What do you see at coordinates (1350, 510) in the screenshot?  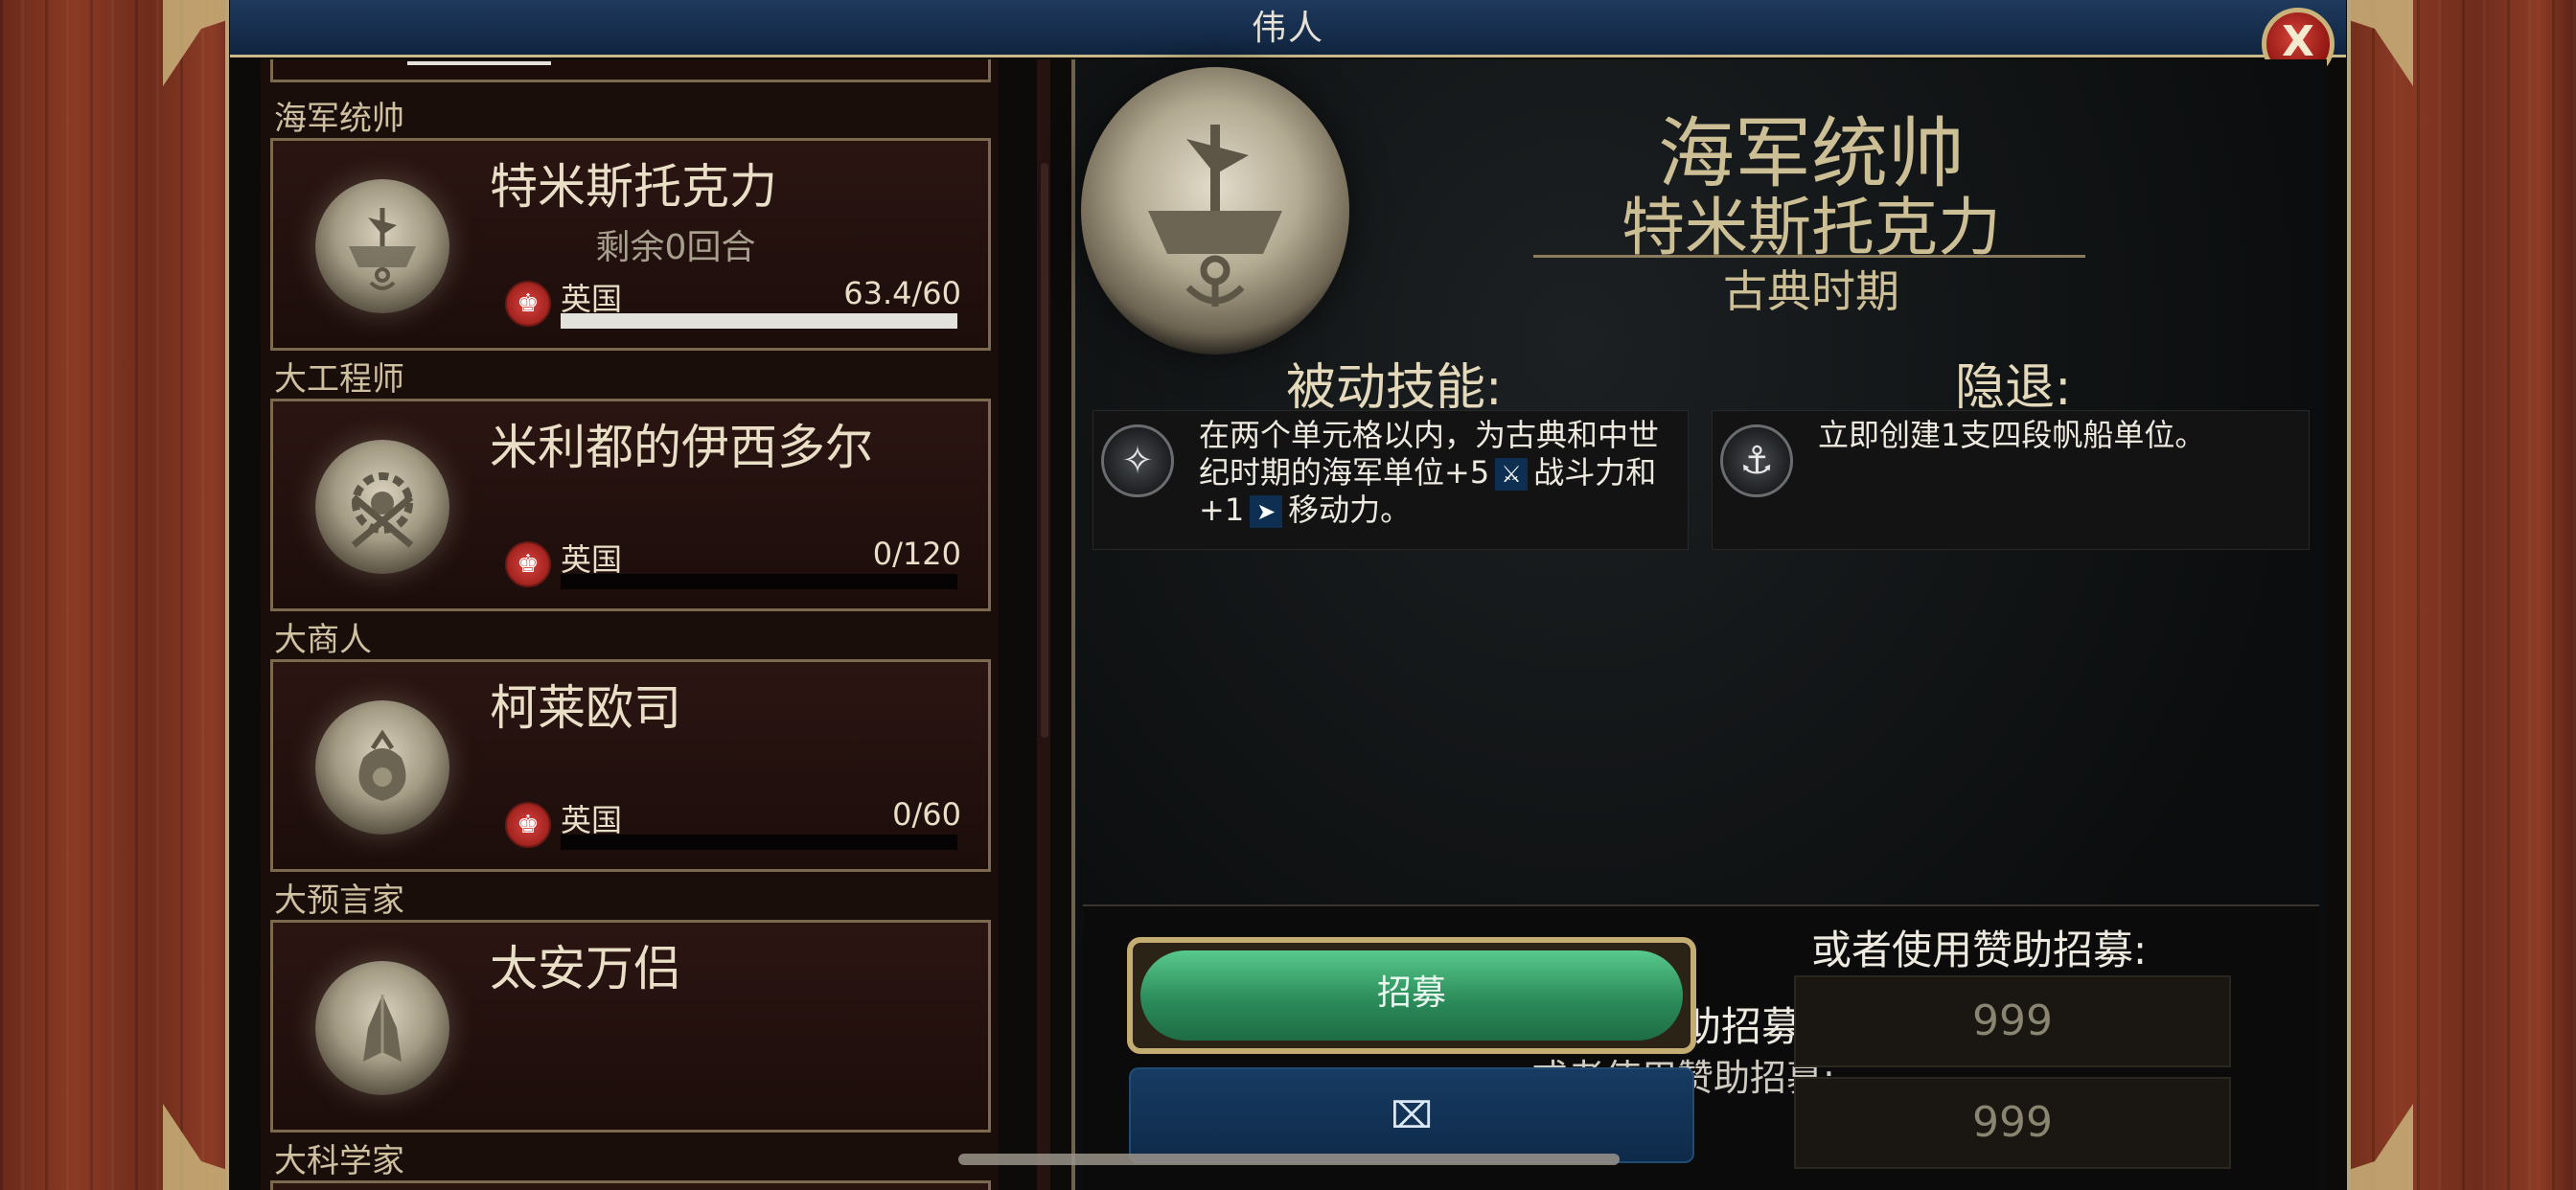 I see `passive-text-3: 移动力。` at bounding box center [1350, 510].